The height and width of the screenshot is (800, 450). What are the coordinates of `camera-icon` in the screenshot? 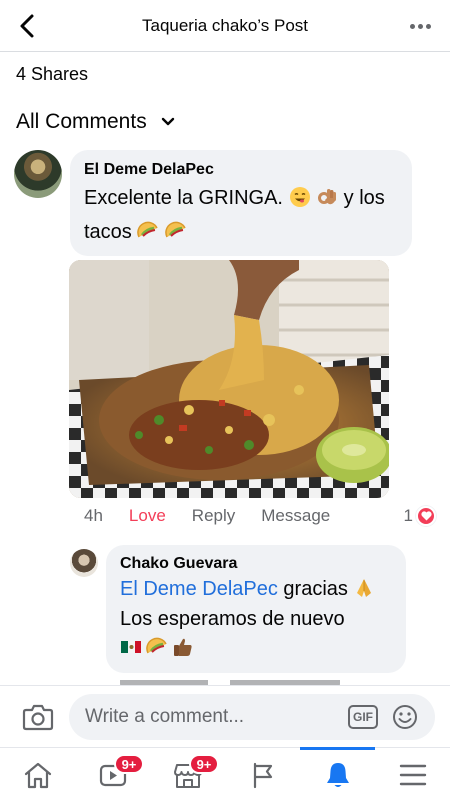 It's located at (38, 717).